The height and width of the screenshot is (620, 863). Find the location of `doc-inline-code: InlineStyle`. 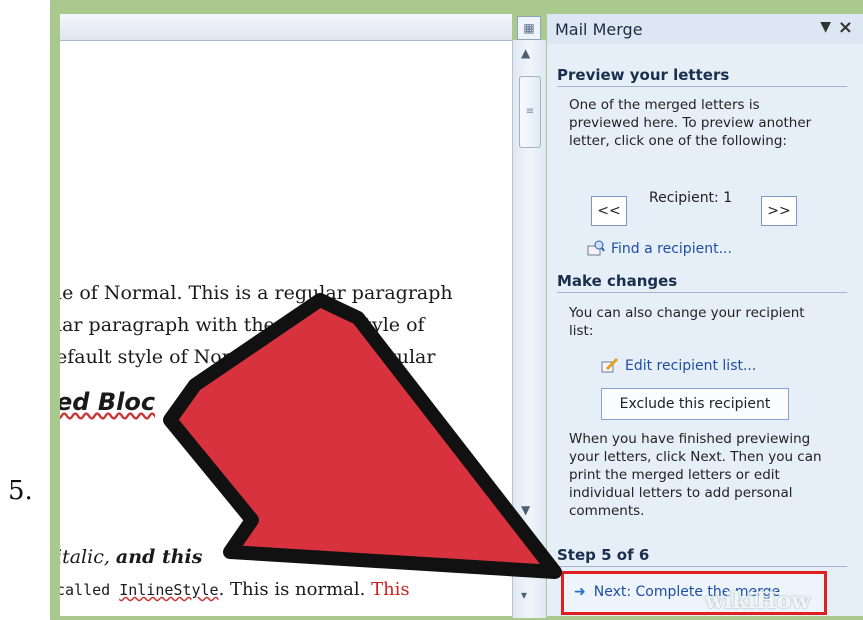

doc-inline-code: InlineStyle is located at coordinates (169, 590).